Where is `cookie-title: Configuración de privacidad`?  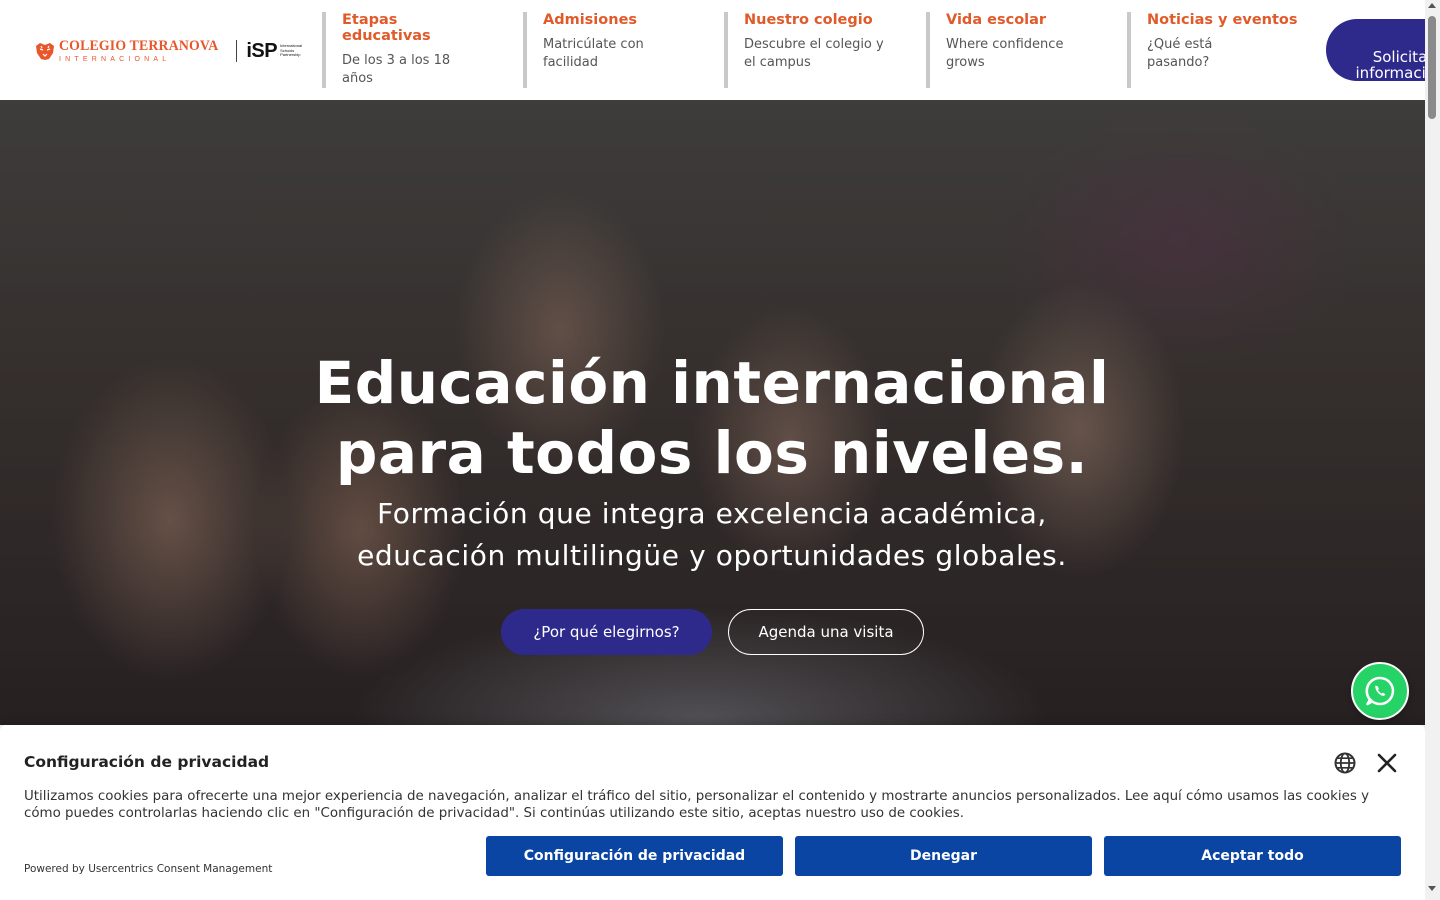 cookie-title: Configuración de privacidad is located at coordinates (147, 762).